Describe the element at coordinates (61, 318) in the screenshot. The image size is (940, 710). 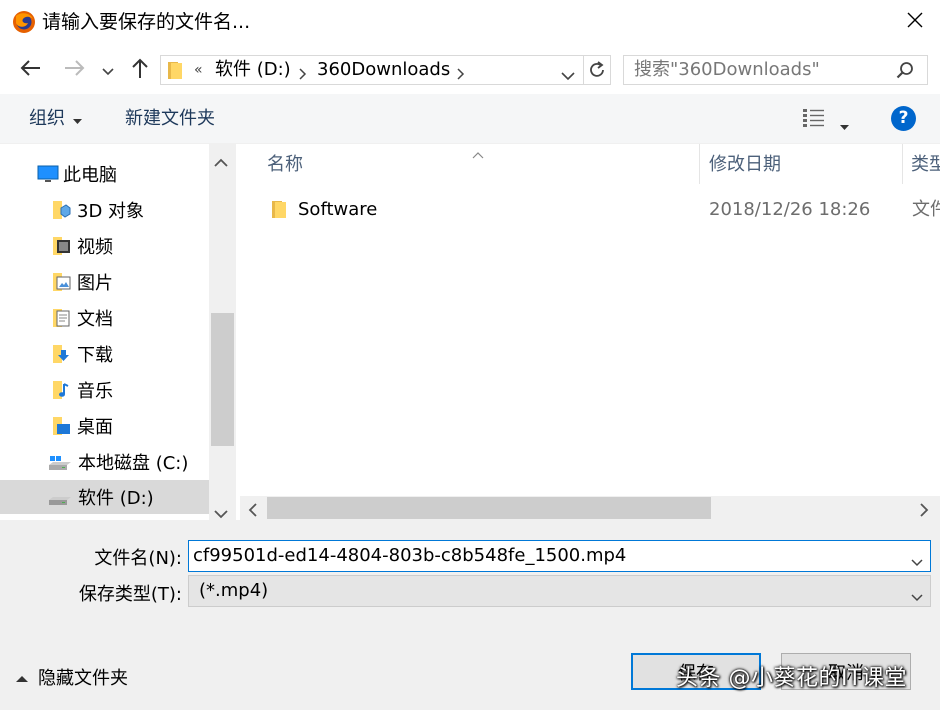
I see `documents-icon` at that location.